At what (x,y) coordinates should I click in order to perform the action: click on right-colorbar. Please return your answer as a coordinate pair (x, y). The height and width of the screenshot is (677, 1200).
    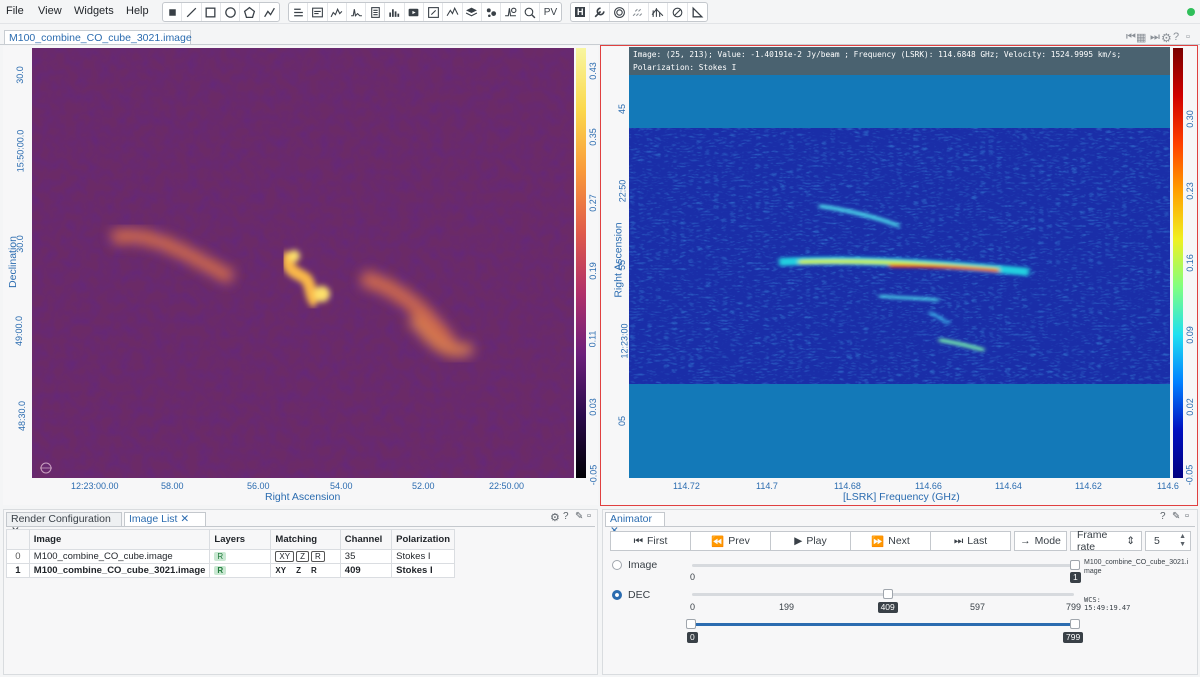
    Looking at the image, I should click on (1178, 263).